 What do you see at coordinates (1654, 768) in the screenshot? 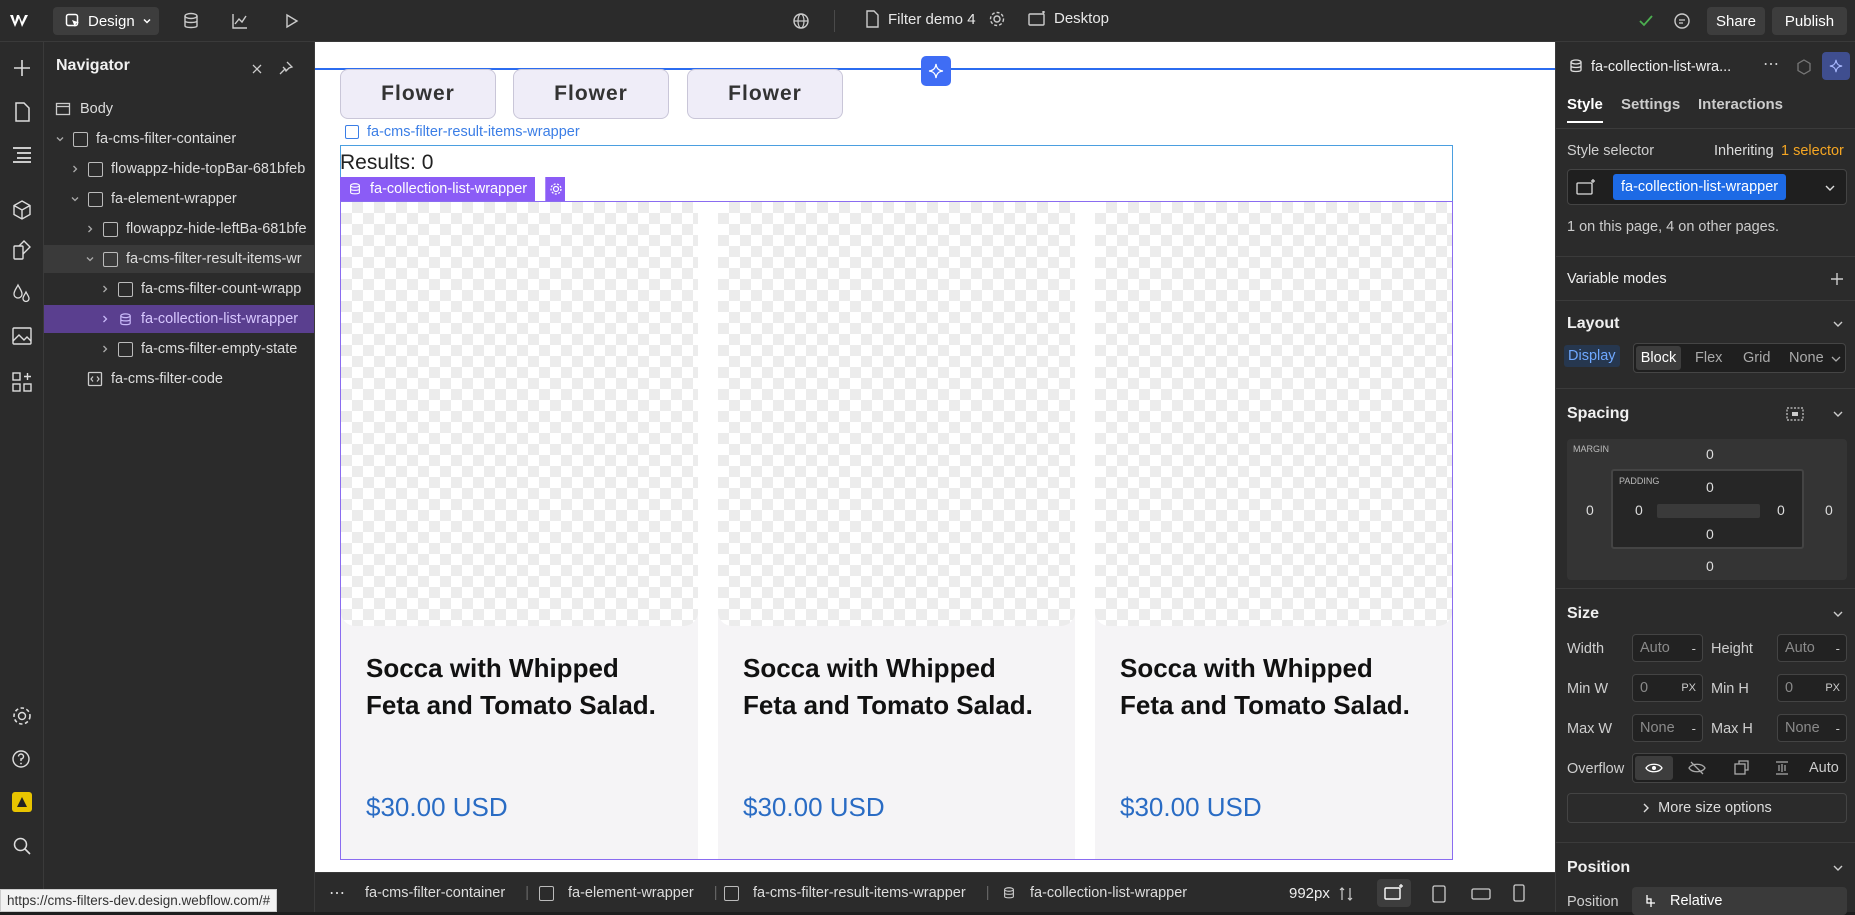
I see `overflow-visible-option` at bounding box center [1654, 768].